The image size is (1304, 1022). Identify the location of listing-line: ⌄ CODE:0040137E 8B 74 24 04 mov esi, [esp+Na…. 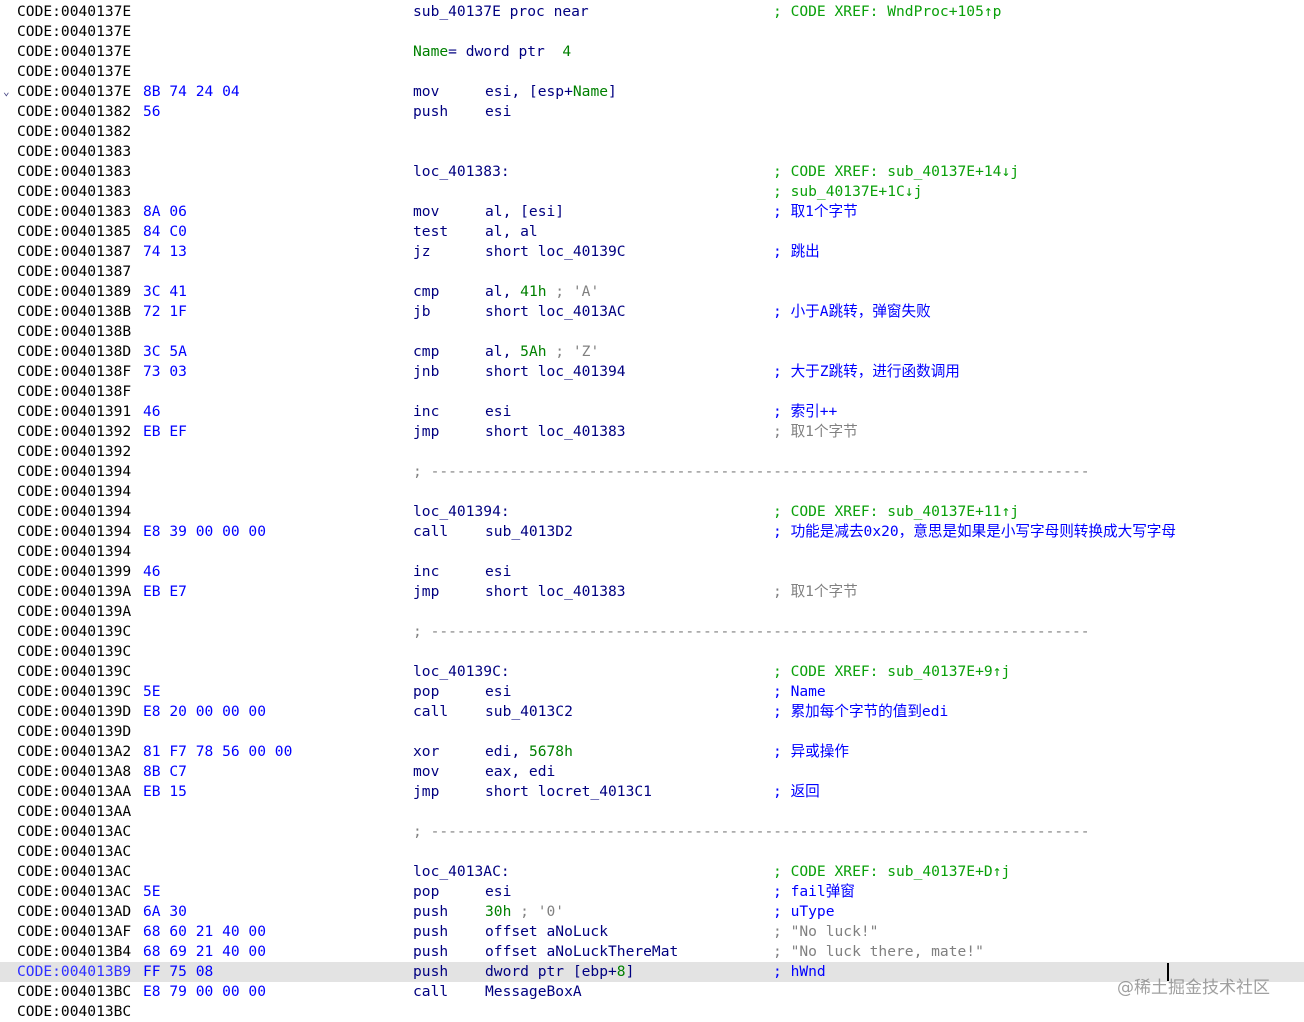
(652, 92).